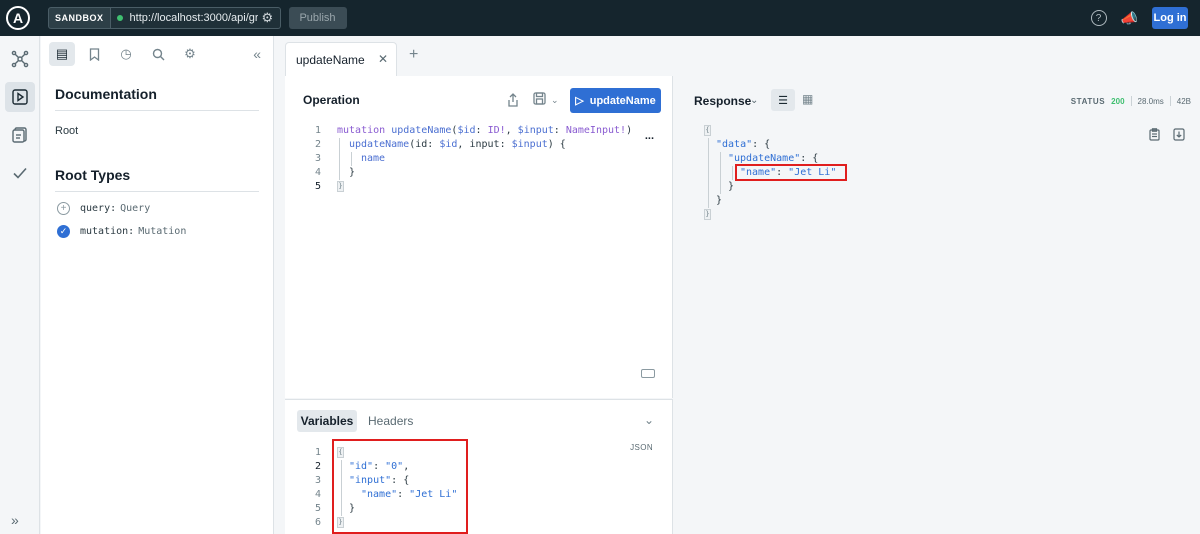  What do you see at coordinates (1088, 101) in the screenshot?
I see `status-label: STATUS` at bounding box center [1088, 101].